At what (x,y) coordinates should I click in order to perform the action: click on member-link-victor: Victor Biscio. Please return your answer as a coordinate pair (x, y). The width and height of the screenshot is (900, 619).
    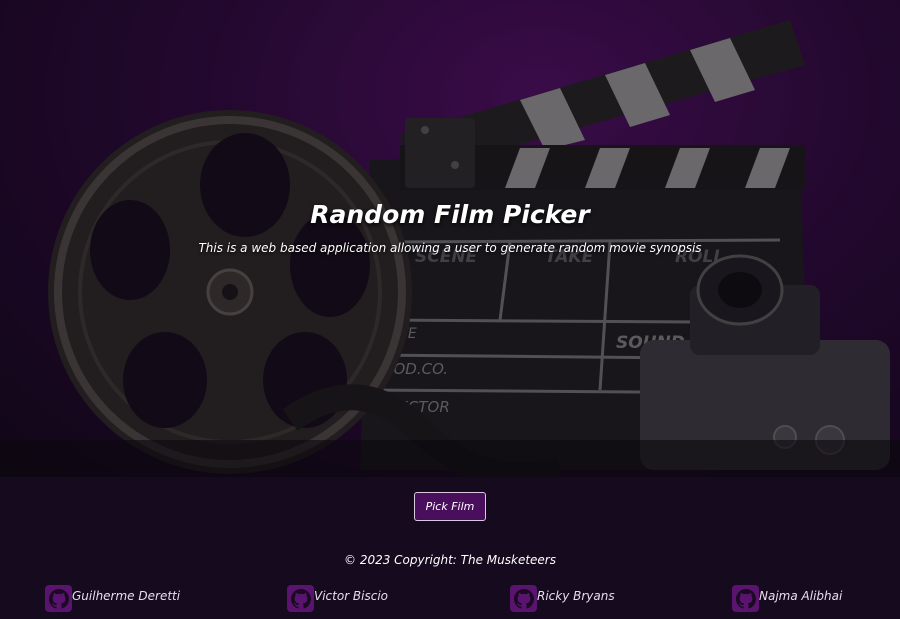
    Looking at the image, I should click on (337, 598).